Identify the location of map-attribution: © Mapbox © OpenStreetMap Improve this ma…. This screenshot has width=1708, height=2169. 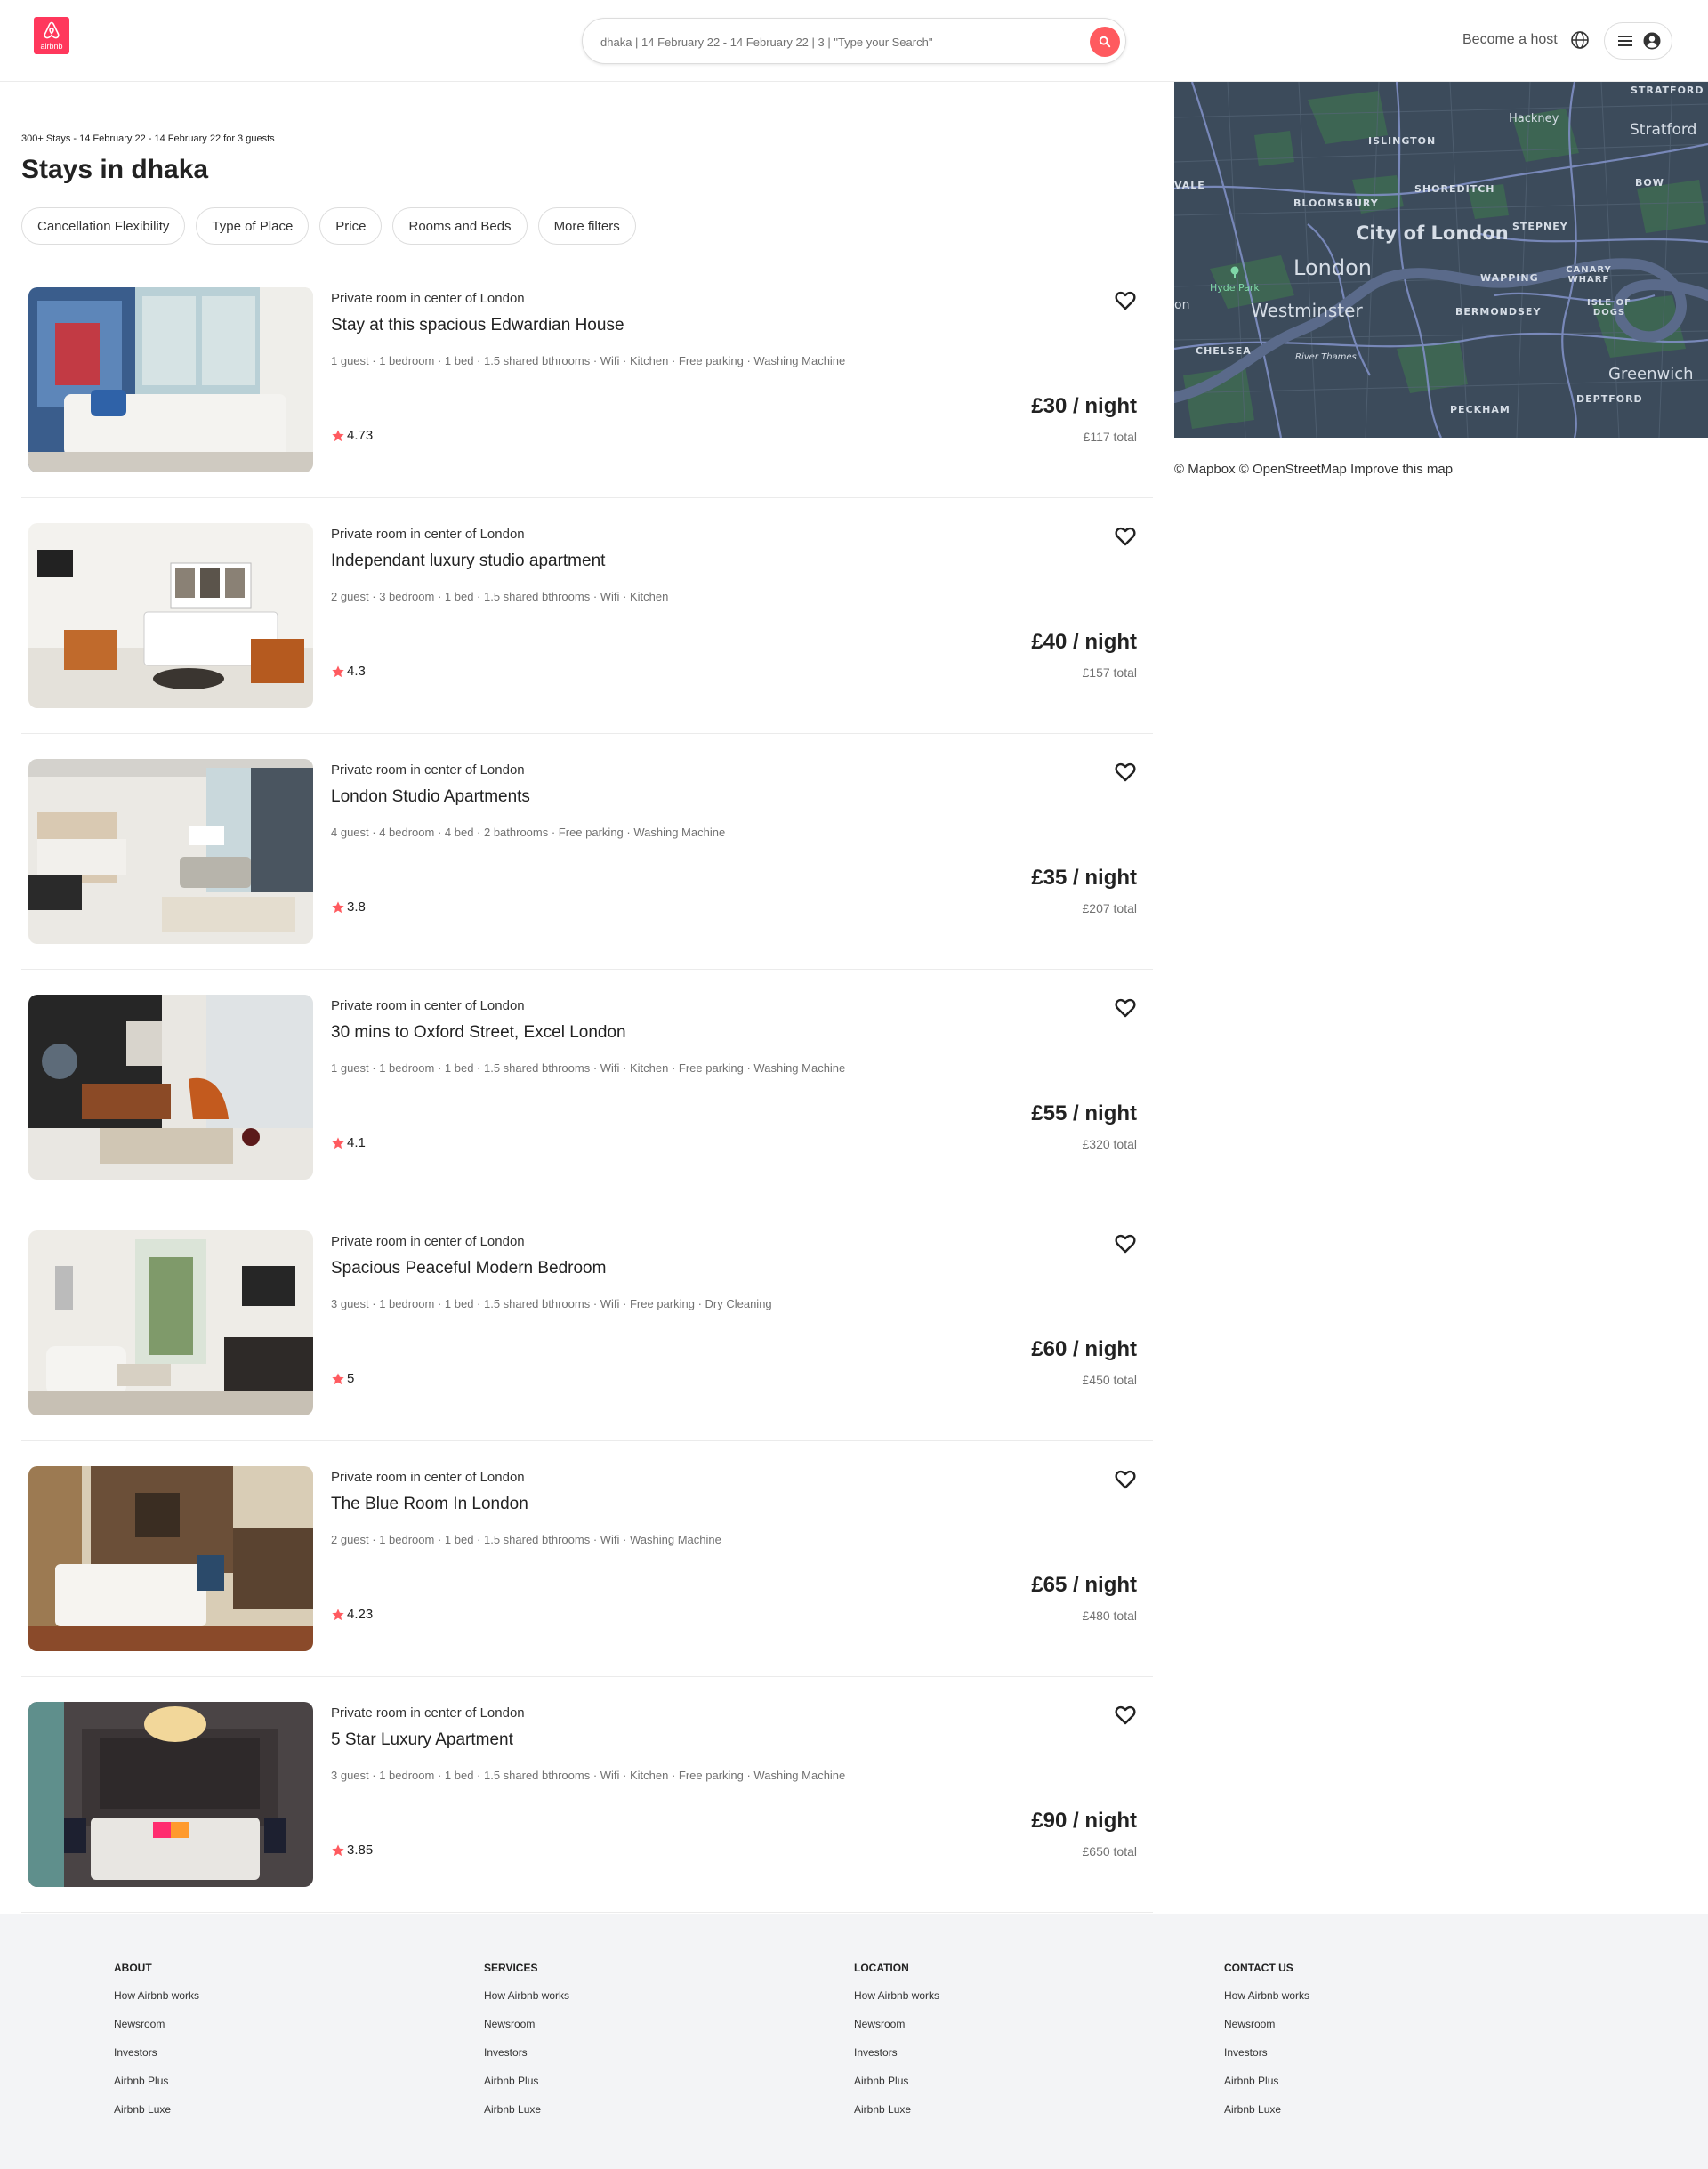
(1313, 469).